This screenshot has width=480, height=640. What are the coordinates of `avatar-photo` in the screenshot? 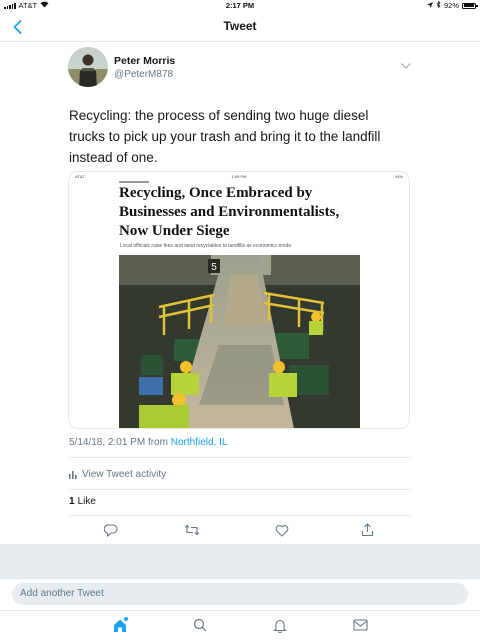 It's located at (88, 67).